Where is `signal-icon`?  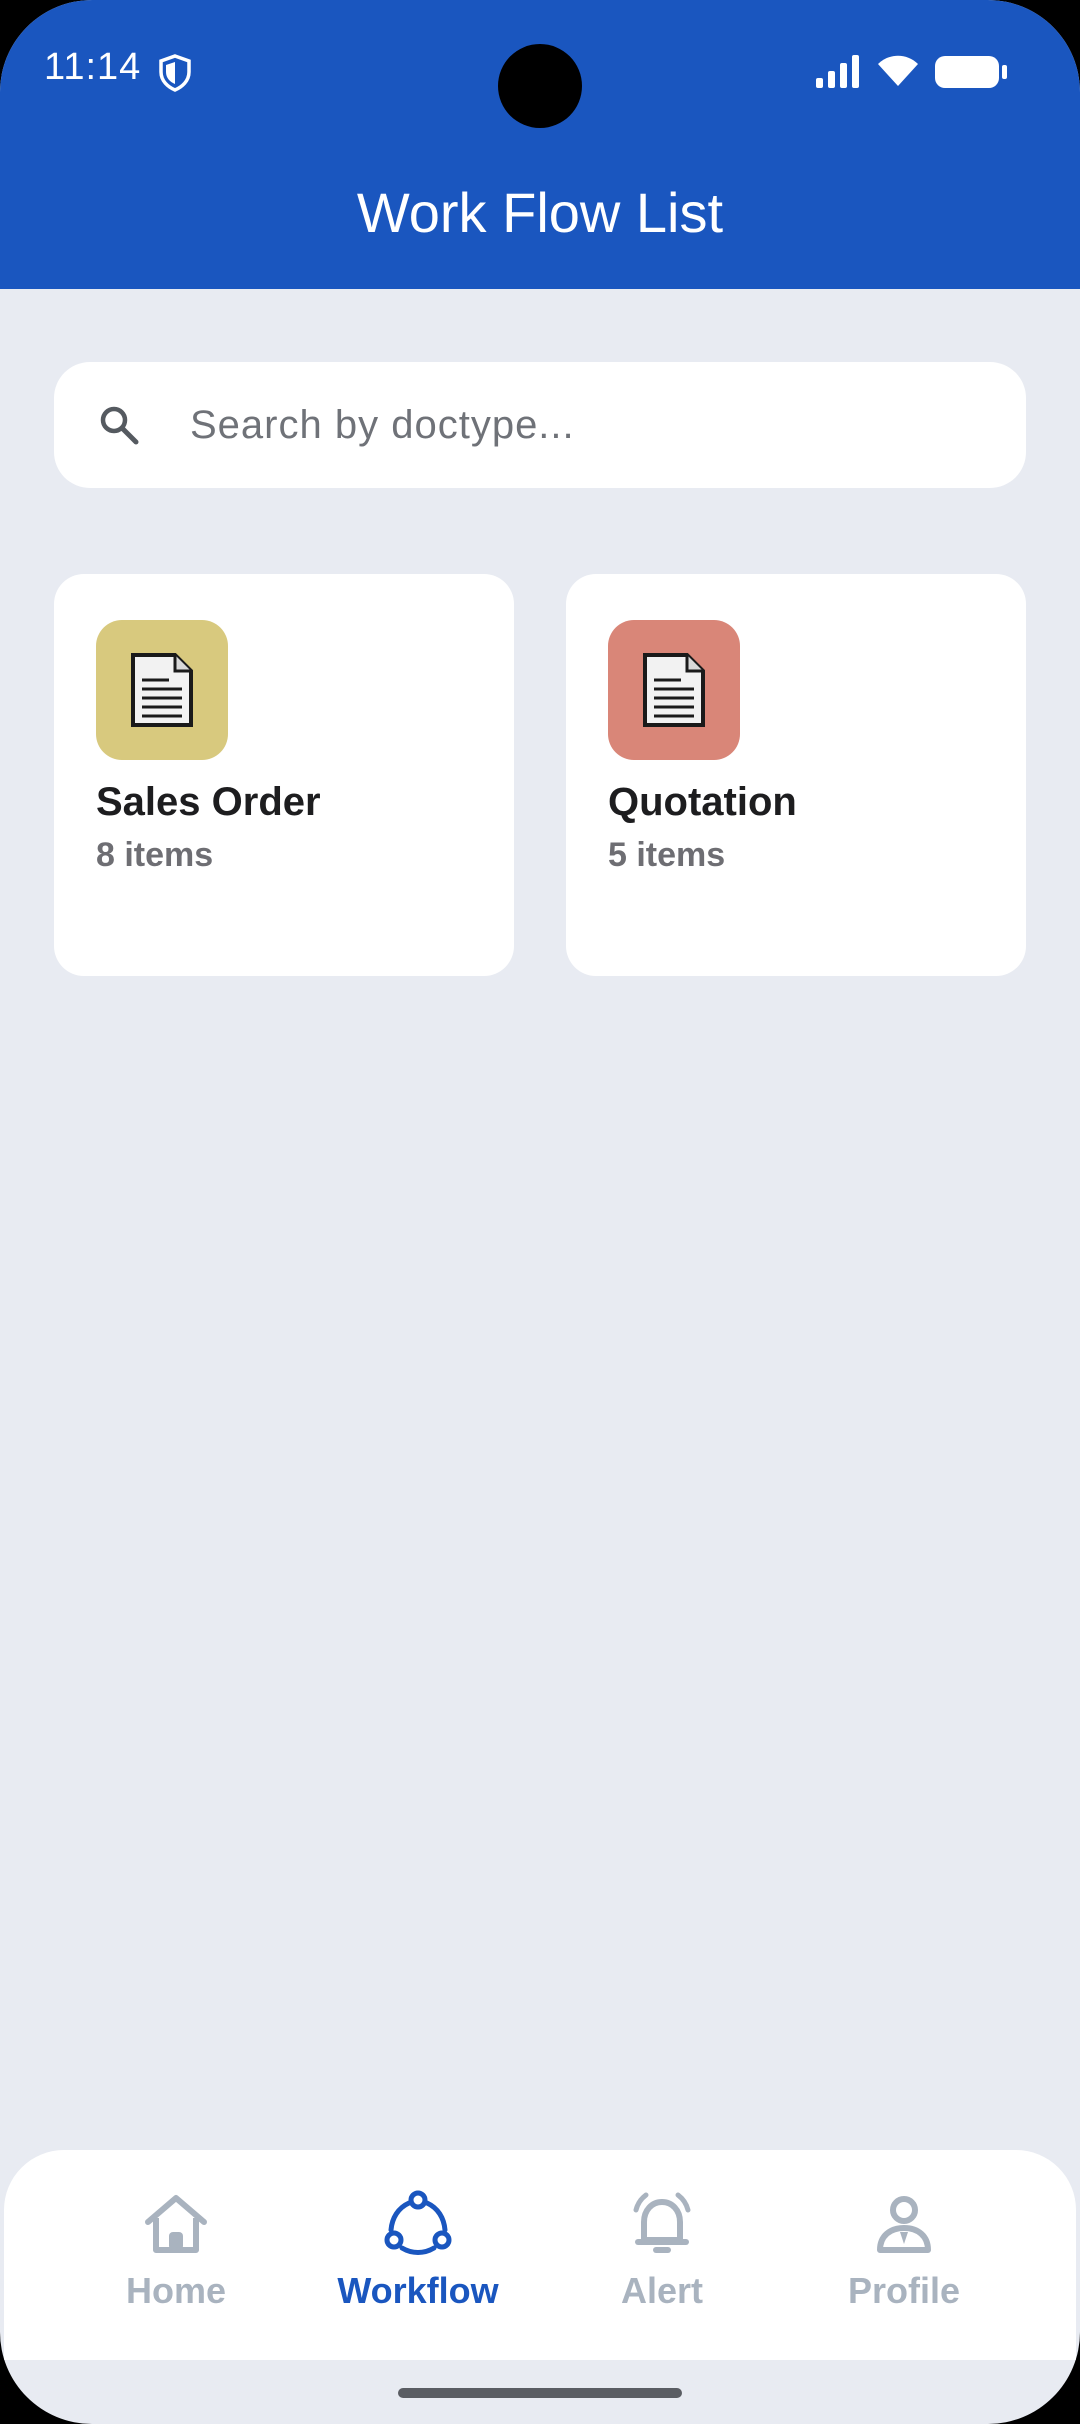 signal-icon is located at coordinates (837, 71).